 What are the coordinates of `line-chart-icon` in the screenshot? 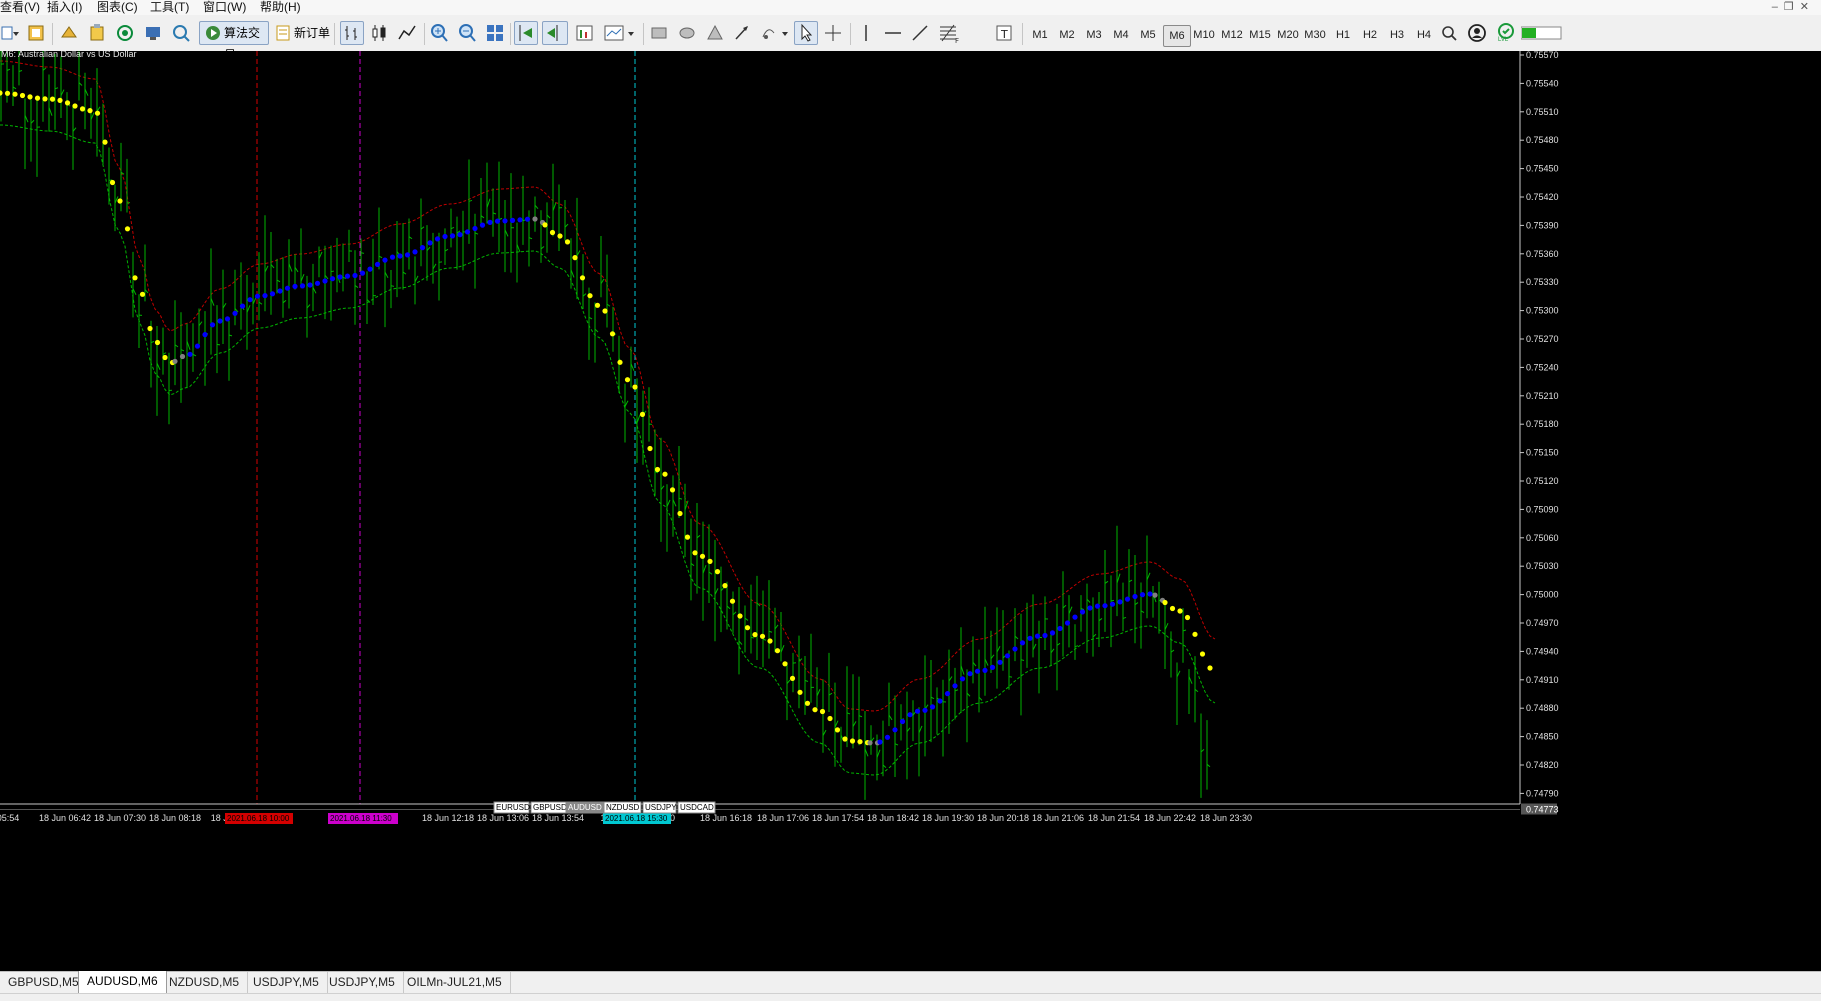 It's located at (408, 33).